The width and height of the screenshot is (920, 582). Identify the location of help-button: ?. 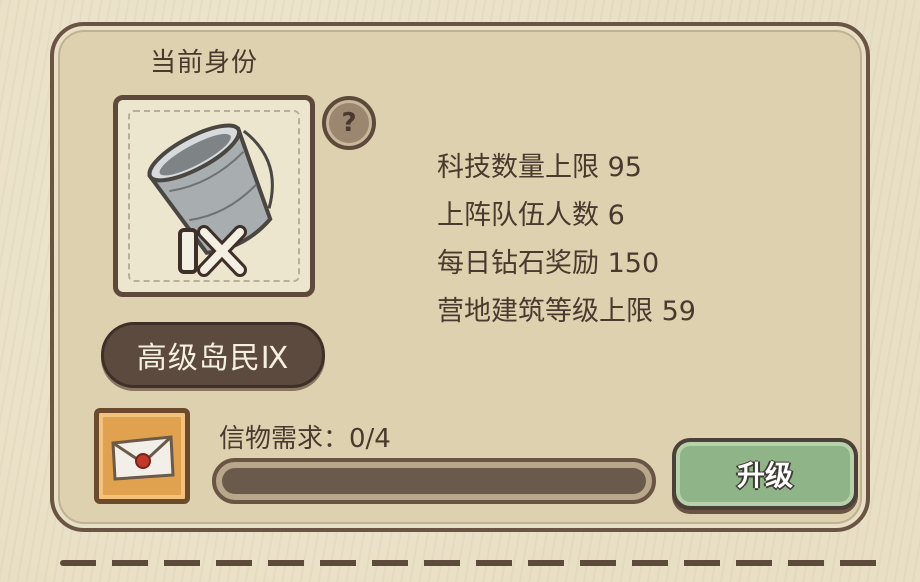
(349, 123).